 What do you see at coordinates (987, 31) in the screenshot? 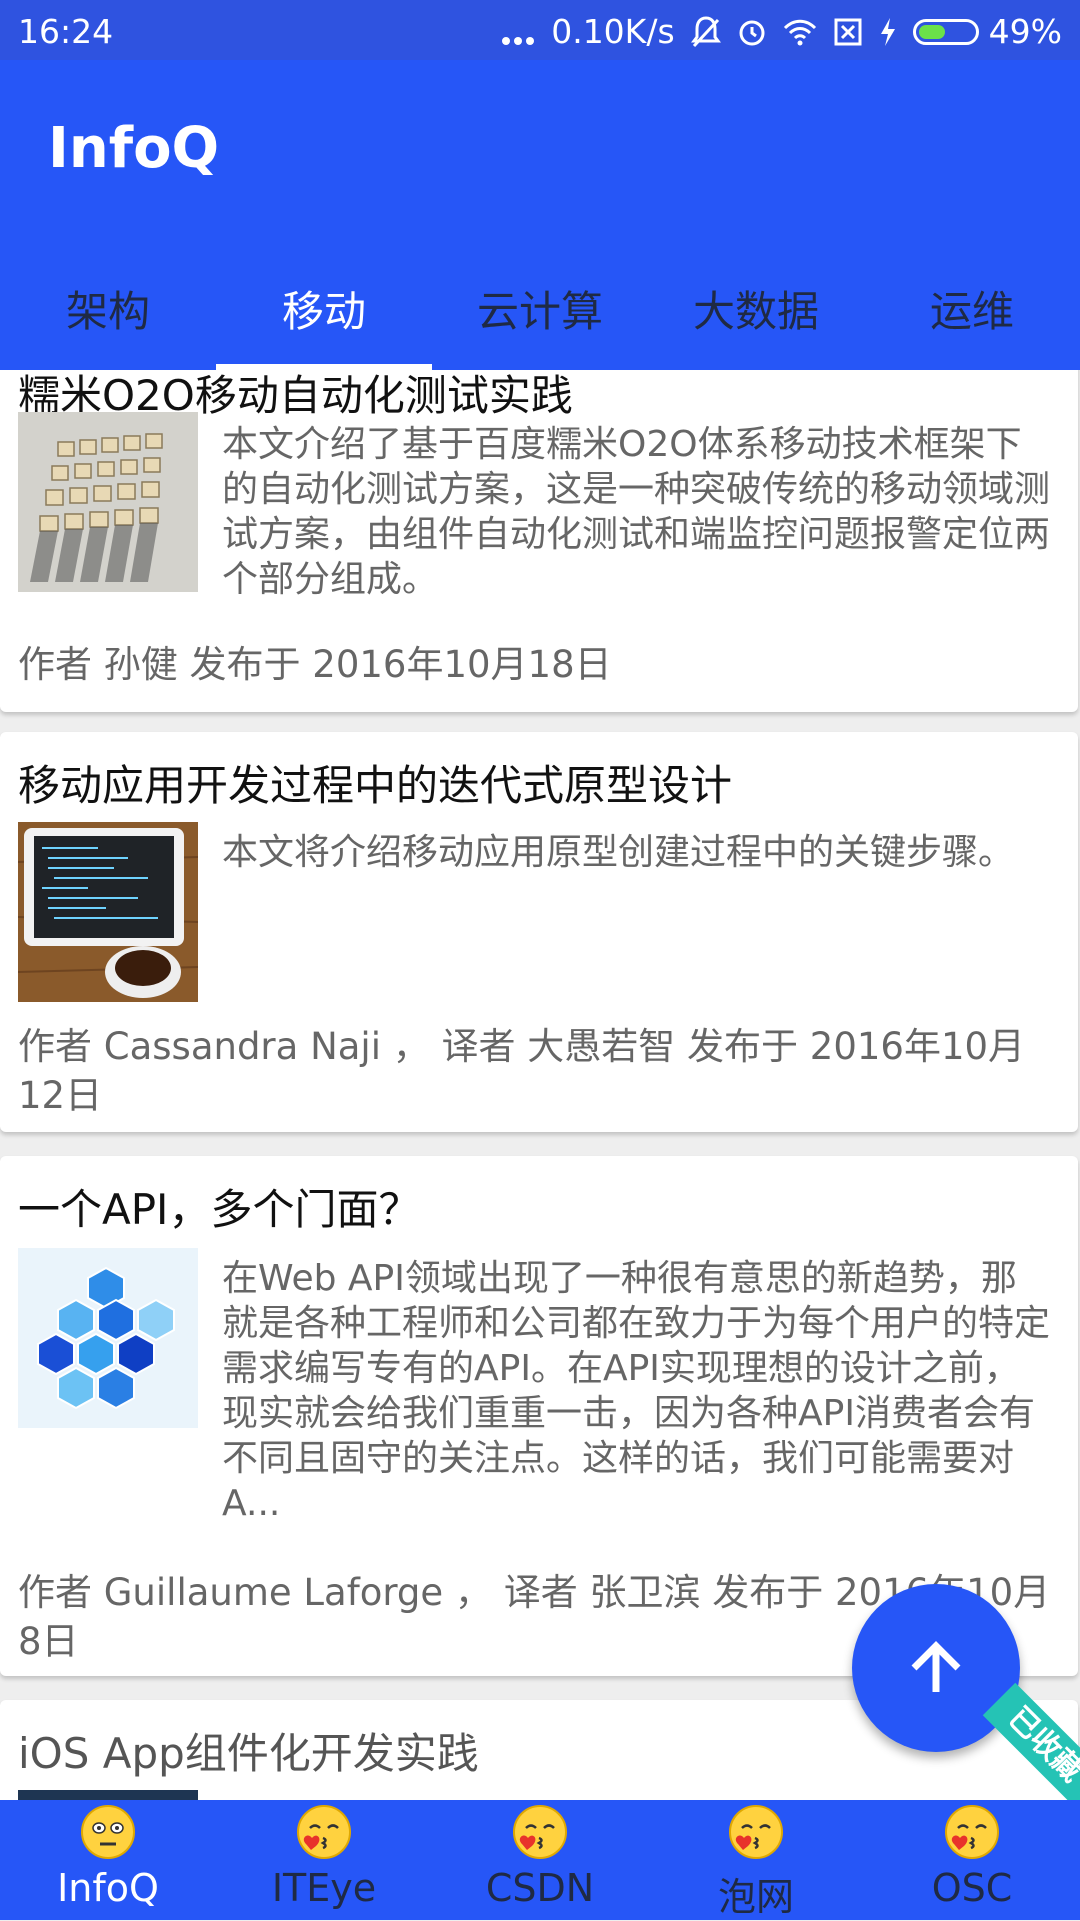
I see `battery-indicator: 49%` at bounding box center [987, 31].